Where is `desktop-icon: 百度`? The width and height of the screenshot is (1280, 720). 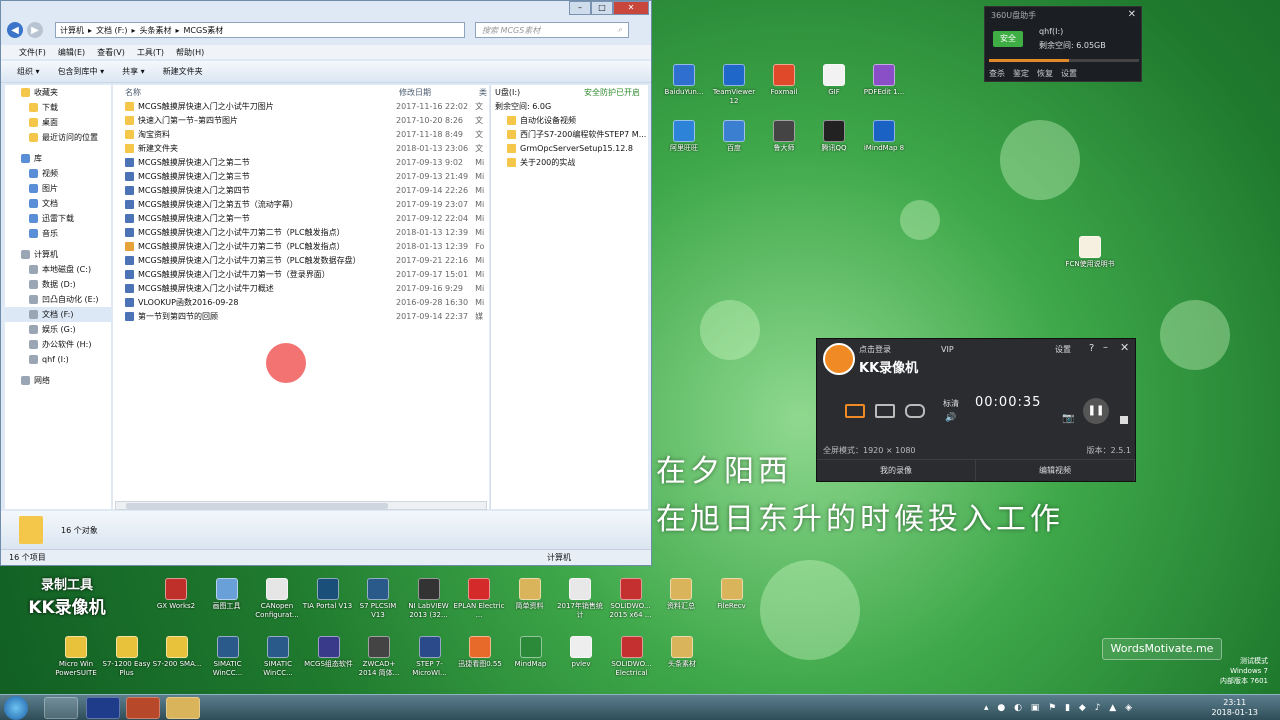 desktop-icon: 百度 is located at coordinates (734, 136).